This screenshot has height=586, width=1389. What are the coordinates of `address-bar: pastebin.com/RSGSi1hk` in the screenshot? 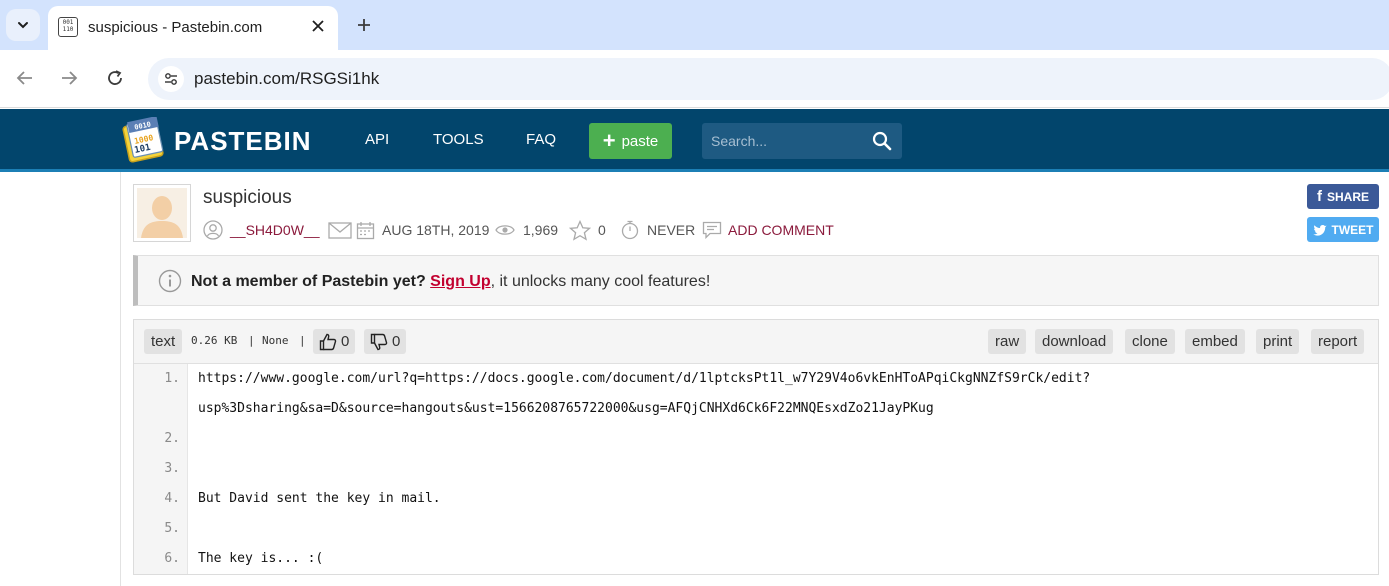 It's located at (768, 79).